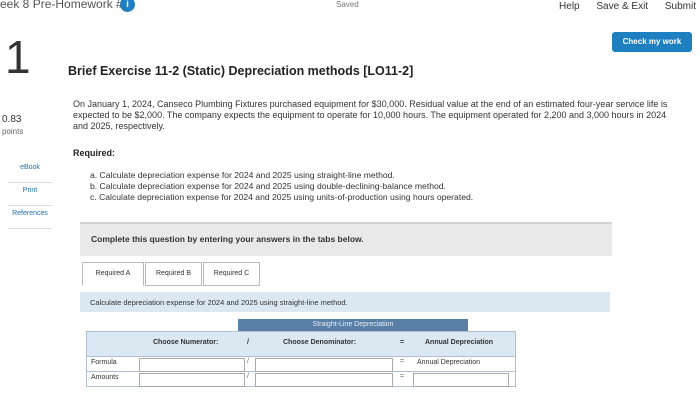 This screenshot has width=700, height=407. What do you see at coordinates (192, 365) in the screenshot?
I see `formula-numerator-select` at bounding box center [192, 365].